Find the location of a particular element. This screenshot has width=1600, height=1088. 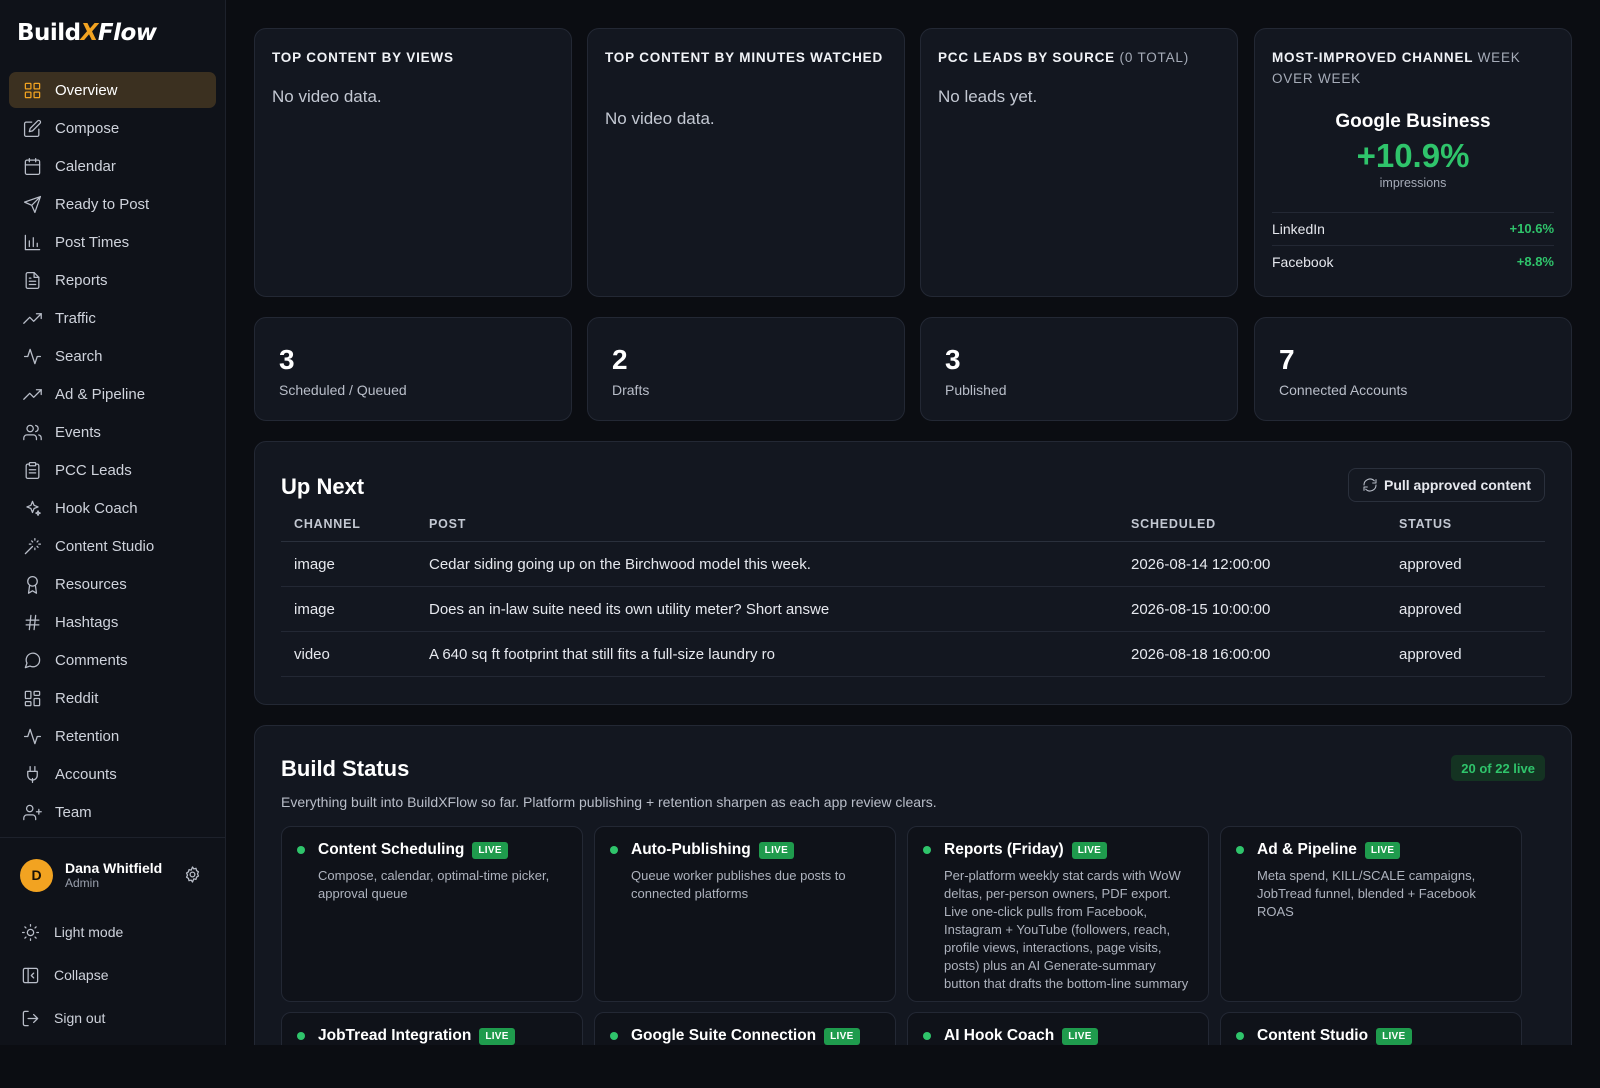

collapse-label: Collapse is located at coordinates (81, 975).